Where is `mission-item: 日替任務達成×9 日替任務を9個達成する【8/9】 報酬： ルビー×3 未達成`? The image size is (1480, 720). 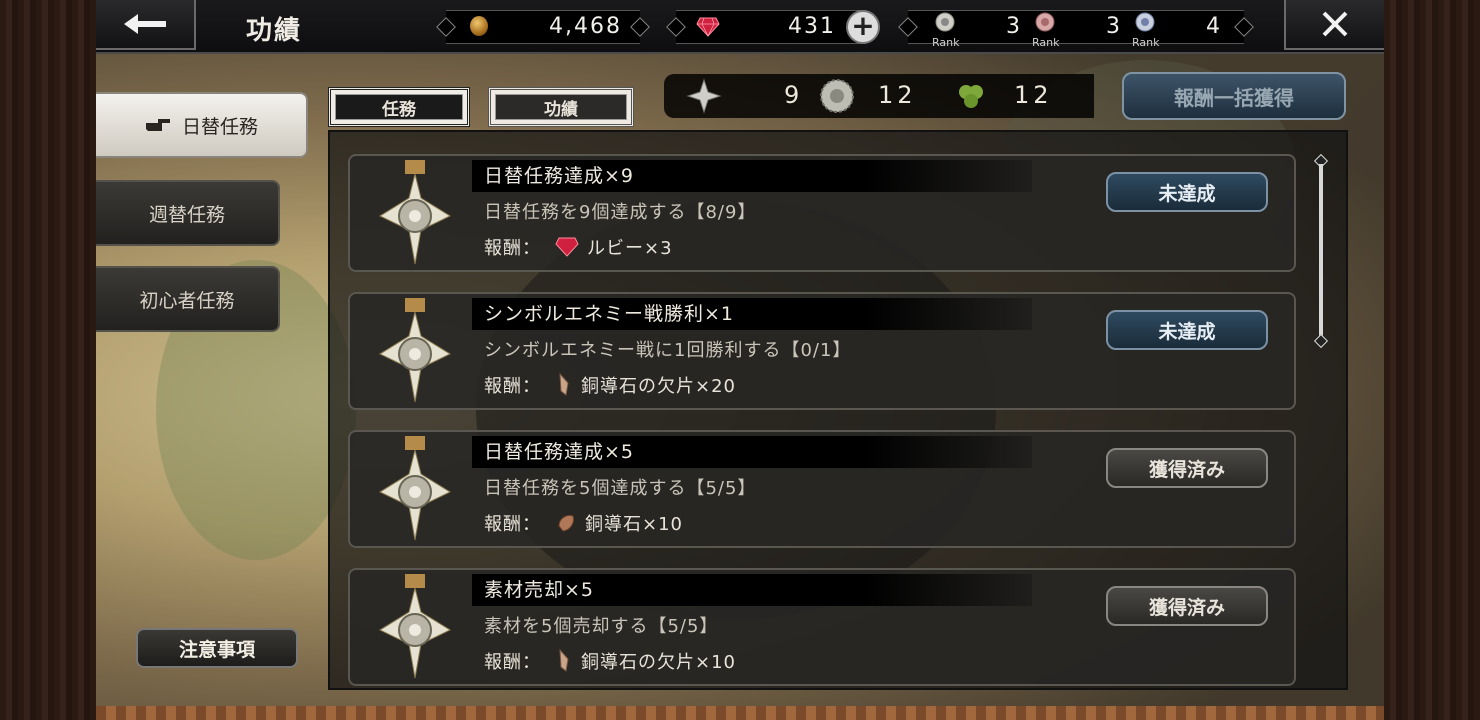 mission-item: 日替任務達成×9 日替任務を9個達成する【8/9】 報酬： ルビー×3 未達成 is located at coordinates (822, 213).